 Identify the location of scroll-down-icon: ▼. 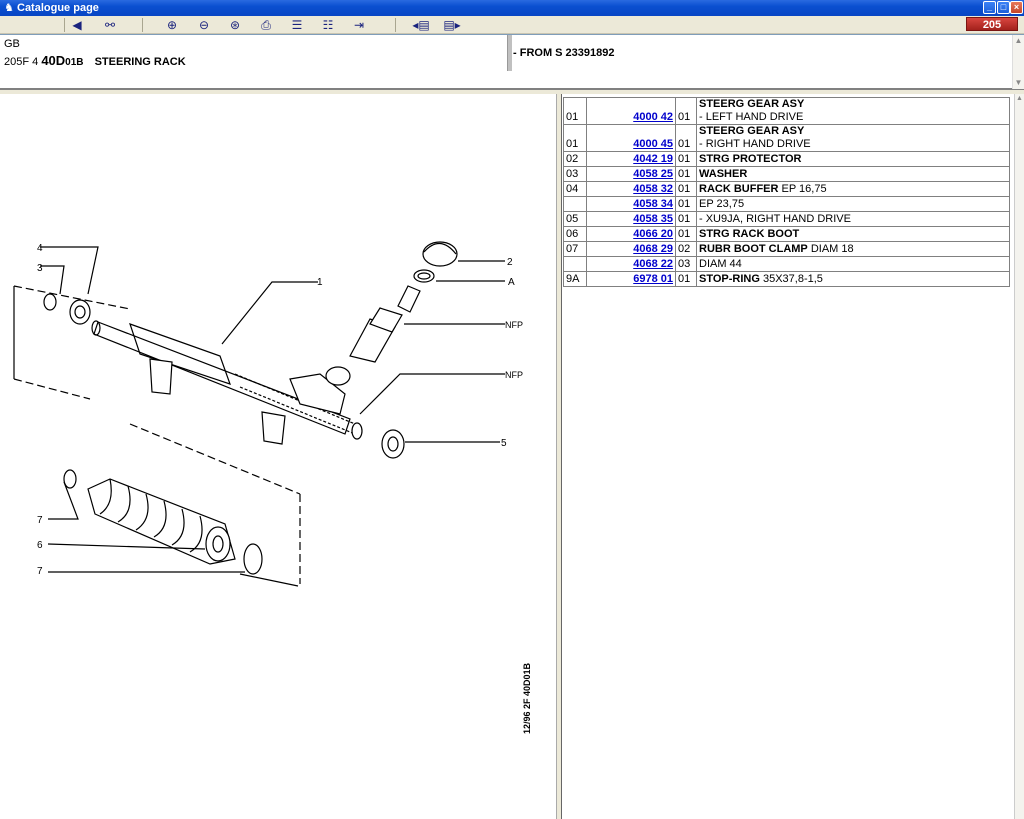
(1018, 83).